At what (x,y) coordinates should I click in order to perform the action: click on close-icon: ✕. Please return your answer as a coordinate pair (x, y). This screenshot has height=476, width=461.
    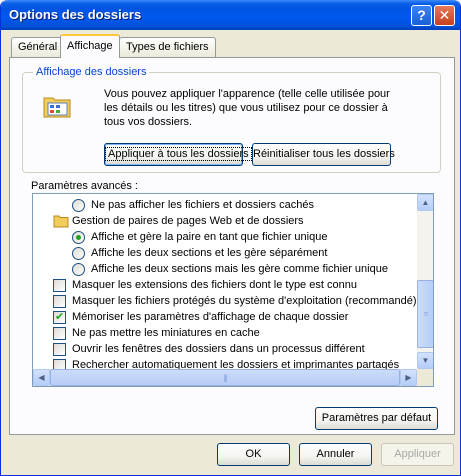
    Looking at the image, I should click on (444, 15).